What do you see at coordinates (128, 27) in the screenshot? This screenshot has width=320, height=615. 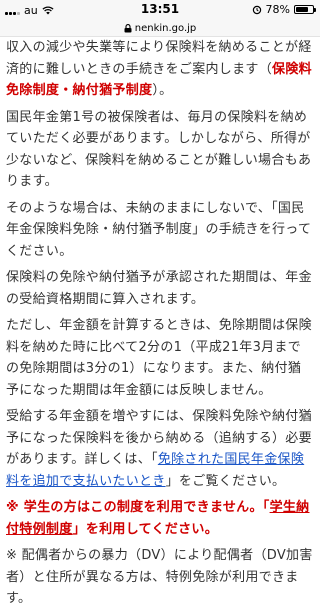 I see `lock-icon` at bounding box center [128, 27].